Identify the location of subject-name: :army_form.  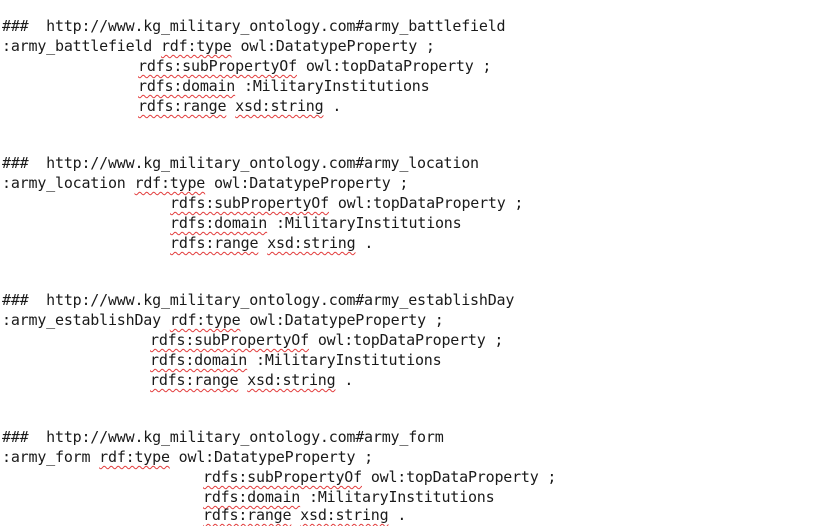
(46, 457).